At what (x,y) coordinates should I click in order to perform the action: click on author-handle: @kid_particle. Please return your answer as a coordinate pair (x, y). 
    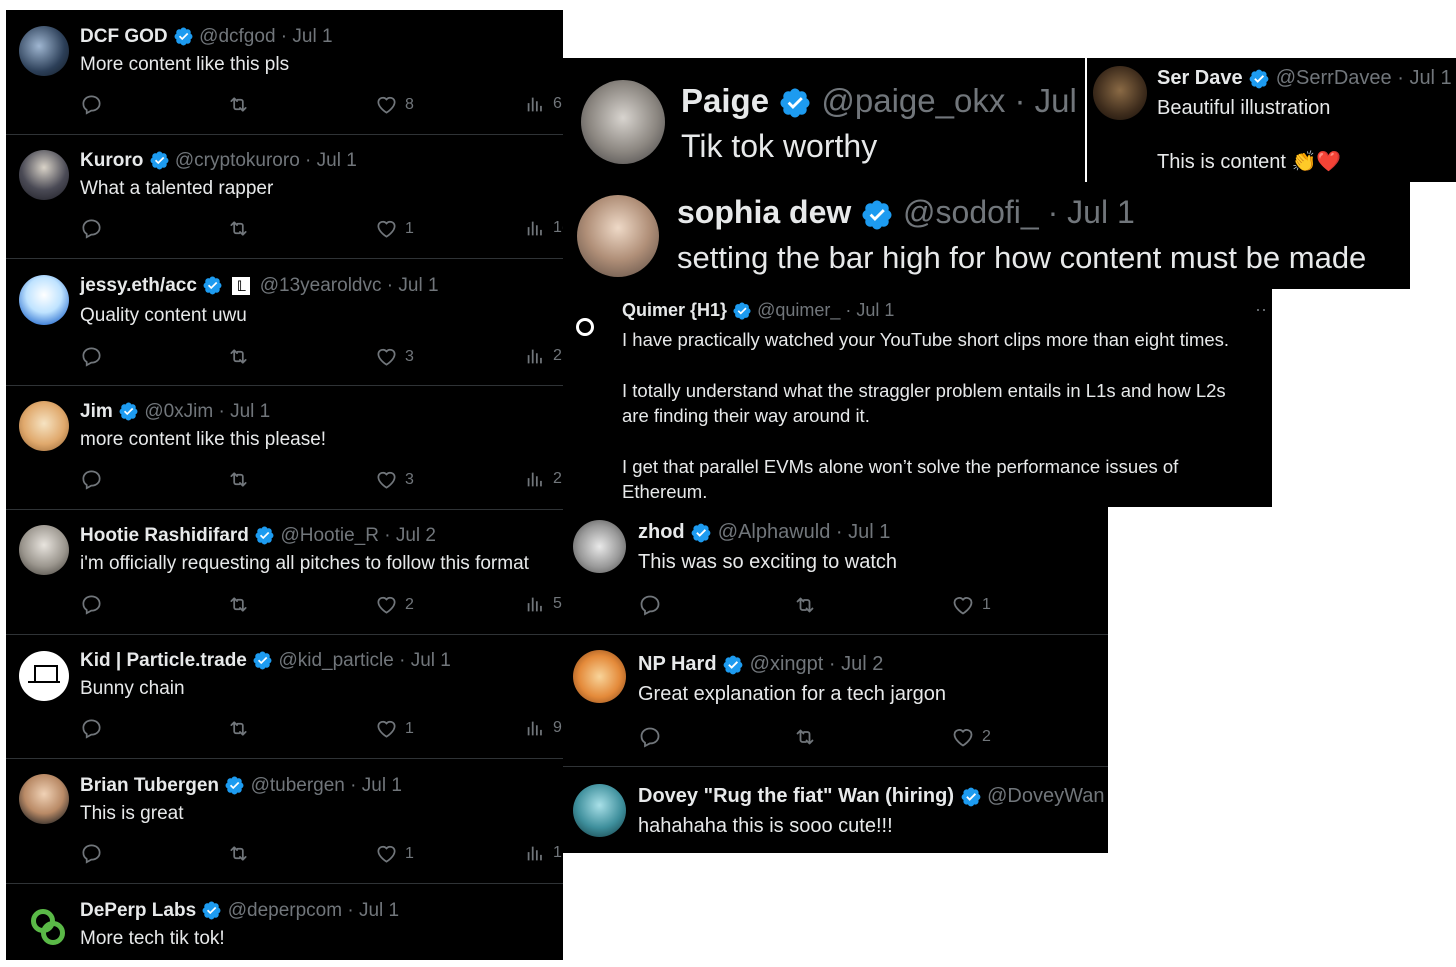
    Looking at the image, I should click on (335, 660).